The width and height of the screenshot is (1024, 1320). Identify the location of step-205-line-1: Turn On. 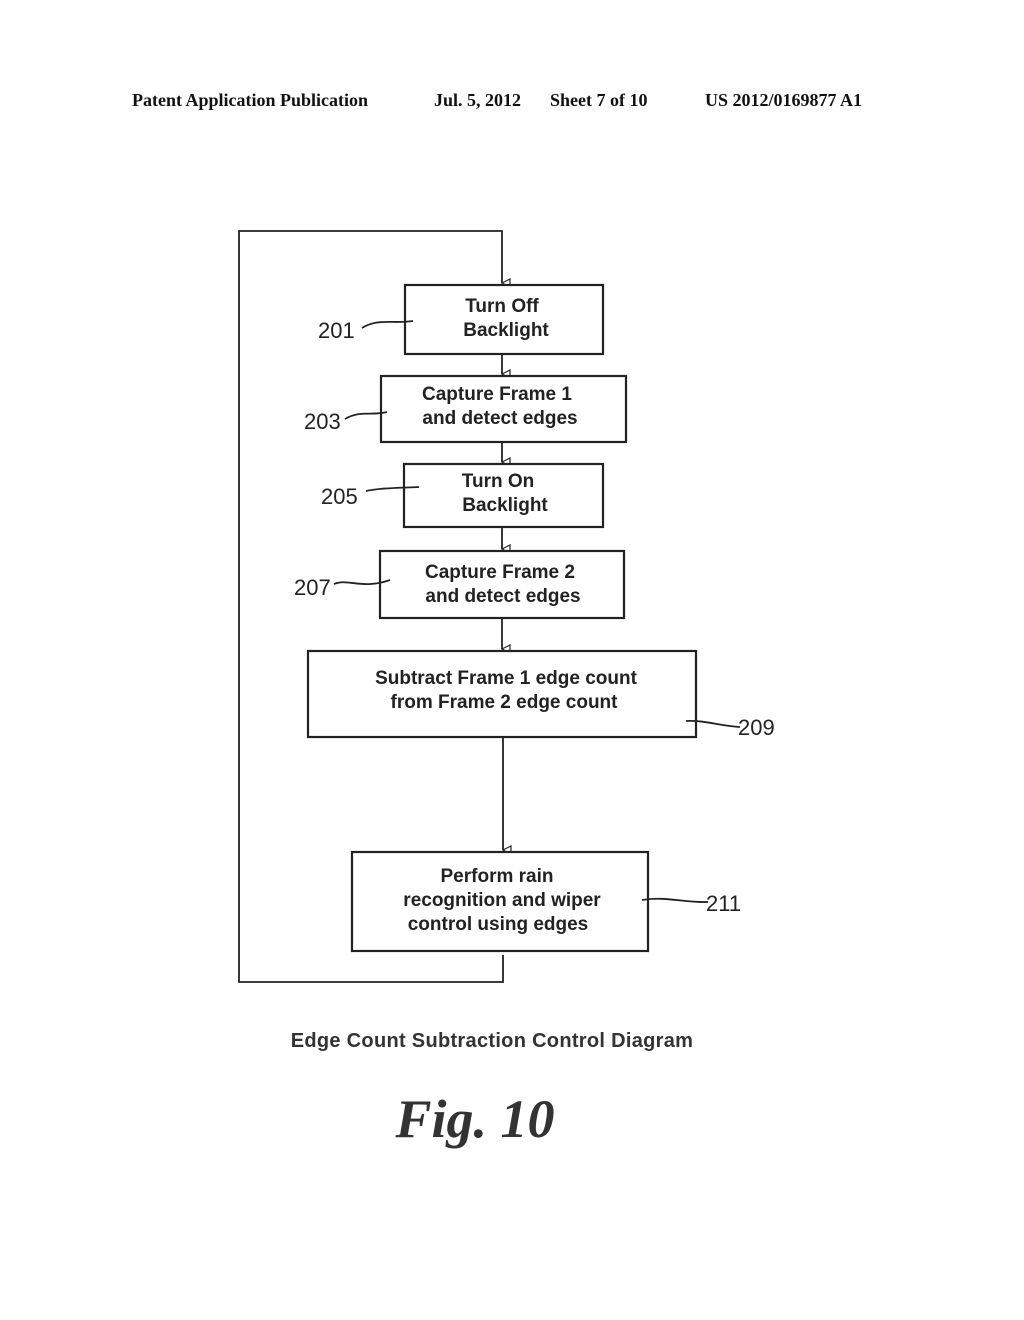
(498, 481).